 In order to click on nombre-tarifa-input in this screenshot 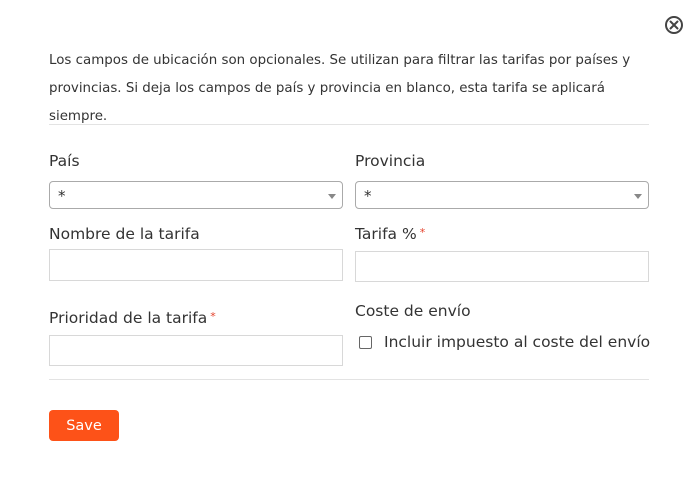, I will do `click(196, 265)`.